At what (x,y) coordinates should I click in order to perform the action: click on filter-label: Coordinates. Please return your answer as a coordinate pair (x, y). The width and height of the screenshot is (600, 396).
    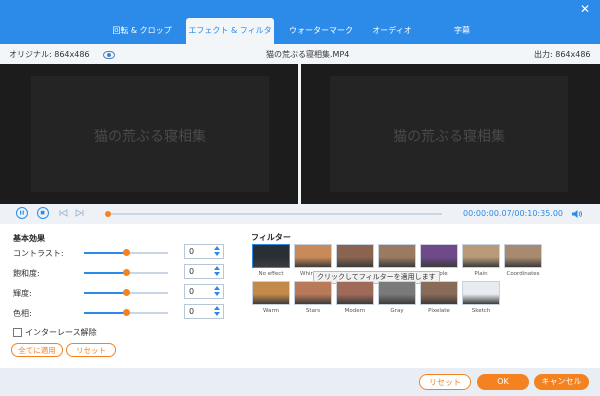
    Looking at the image, I should click on (523, 274).